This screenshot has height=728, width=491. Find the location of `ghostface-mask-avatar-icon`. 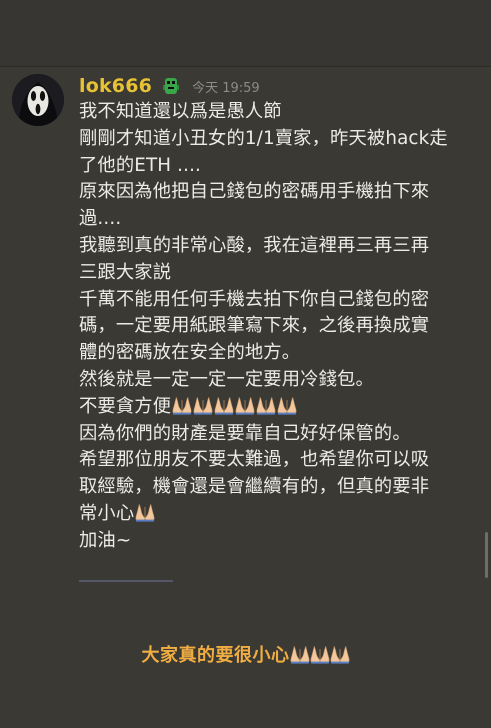

ghostface-mask-avatar-icon is located at coordinates (38, 100).